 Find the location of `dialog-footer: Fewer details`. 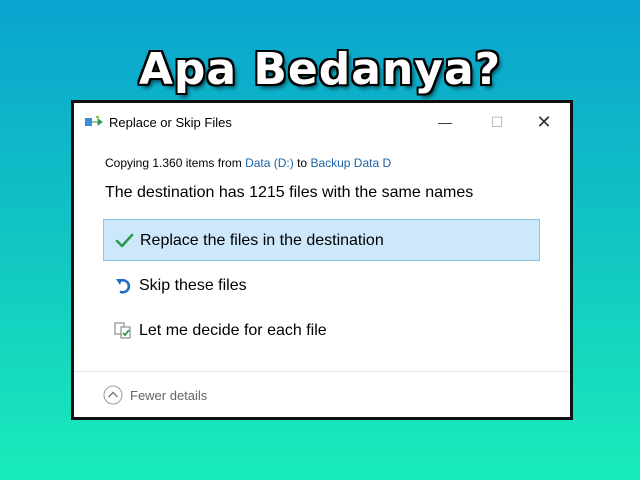

dialog-footer: Fewer details is located at coordinates (322, 394).